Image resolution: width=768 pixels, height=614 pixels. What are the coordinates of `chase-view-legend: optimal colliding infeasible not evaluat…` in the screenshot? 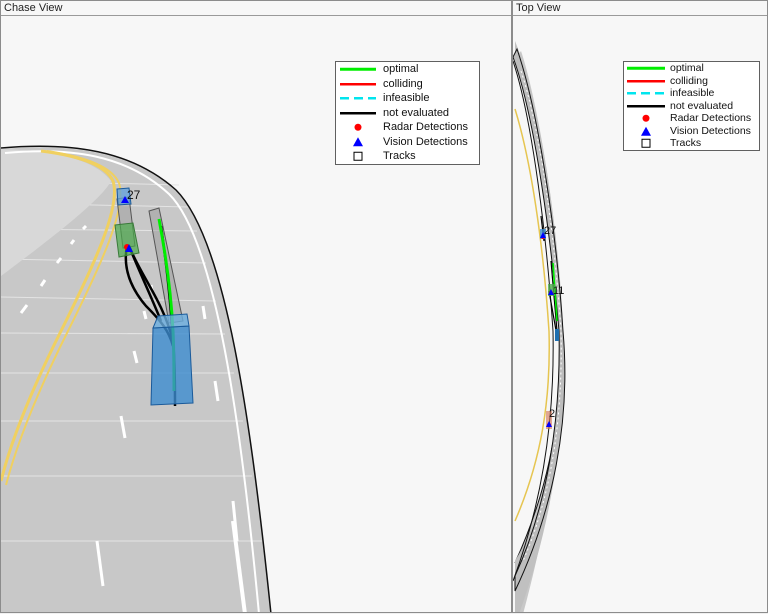 It's located at (407, 113).